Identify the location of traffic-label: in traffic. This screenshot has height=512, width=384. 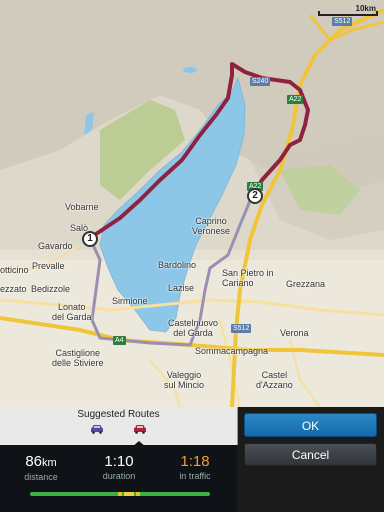
(195, 476).